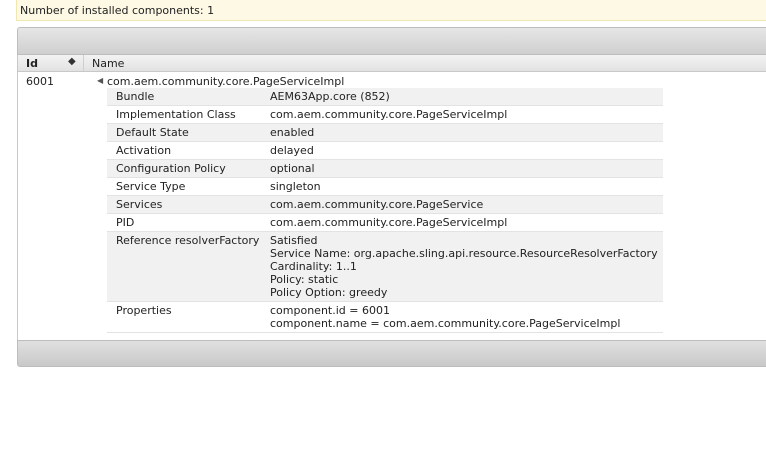 This screenshot has width=766, height=454. What do you see at coordinates (313, 266) in the screenshot?
I see `detail-value-line: Cardinality: 1..1` at bounding box center [313, 266].